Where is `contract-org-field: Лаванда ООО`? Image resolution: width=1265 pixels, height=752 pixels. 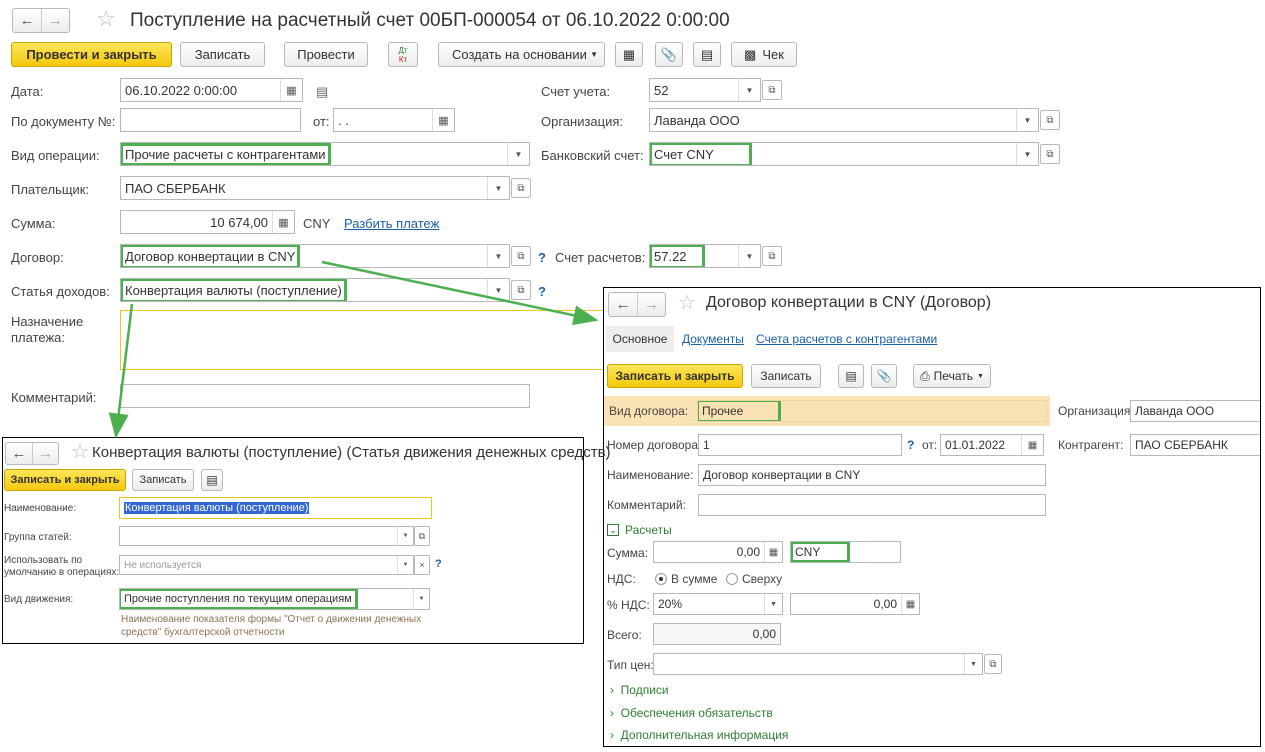
contract-org-field: Лаванда ООО is located at coordinates (1195, 411).